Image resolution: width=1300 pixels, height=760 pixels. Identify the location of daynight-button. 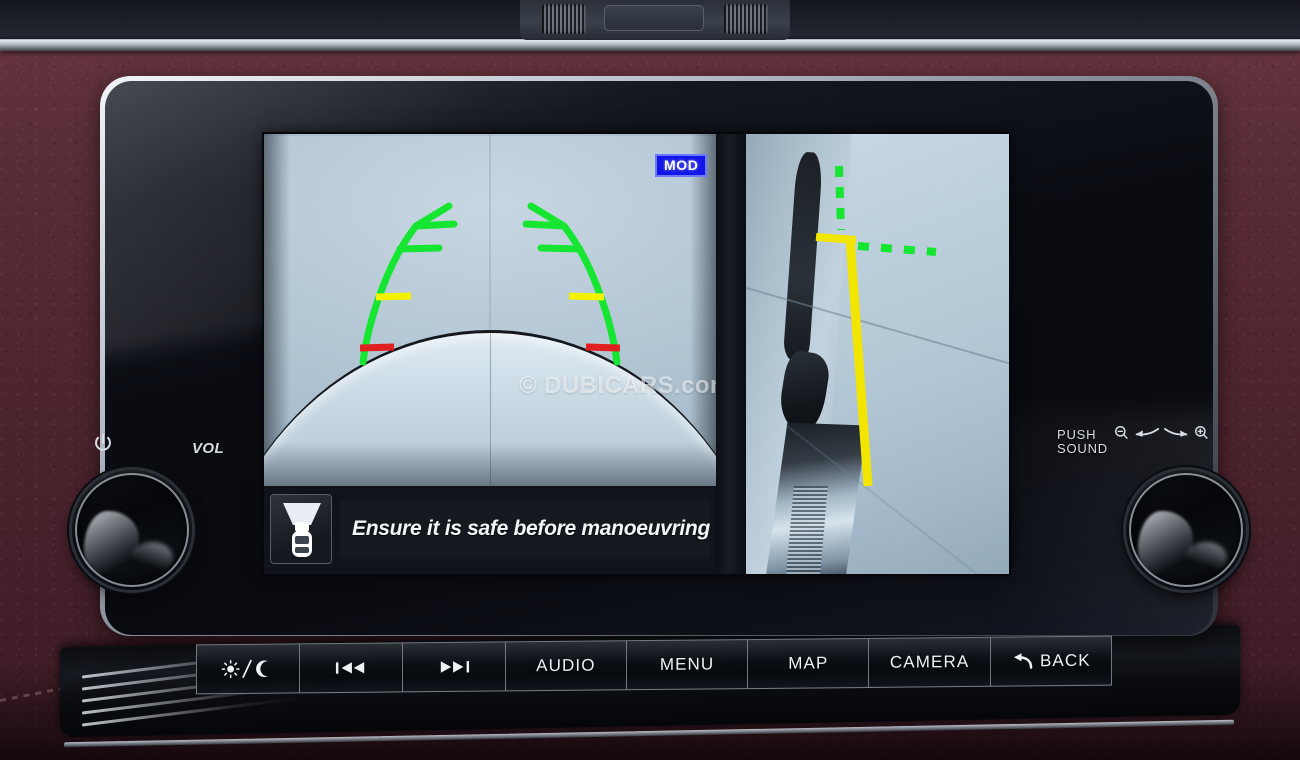
(247, 669).